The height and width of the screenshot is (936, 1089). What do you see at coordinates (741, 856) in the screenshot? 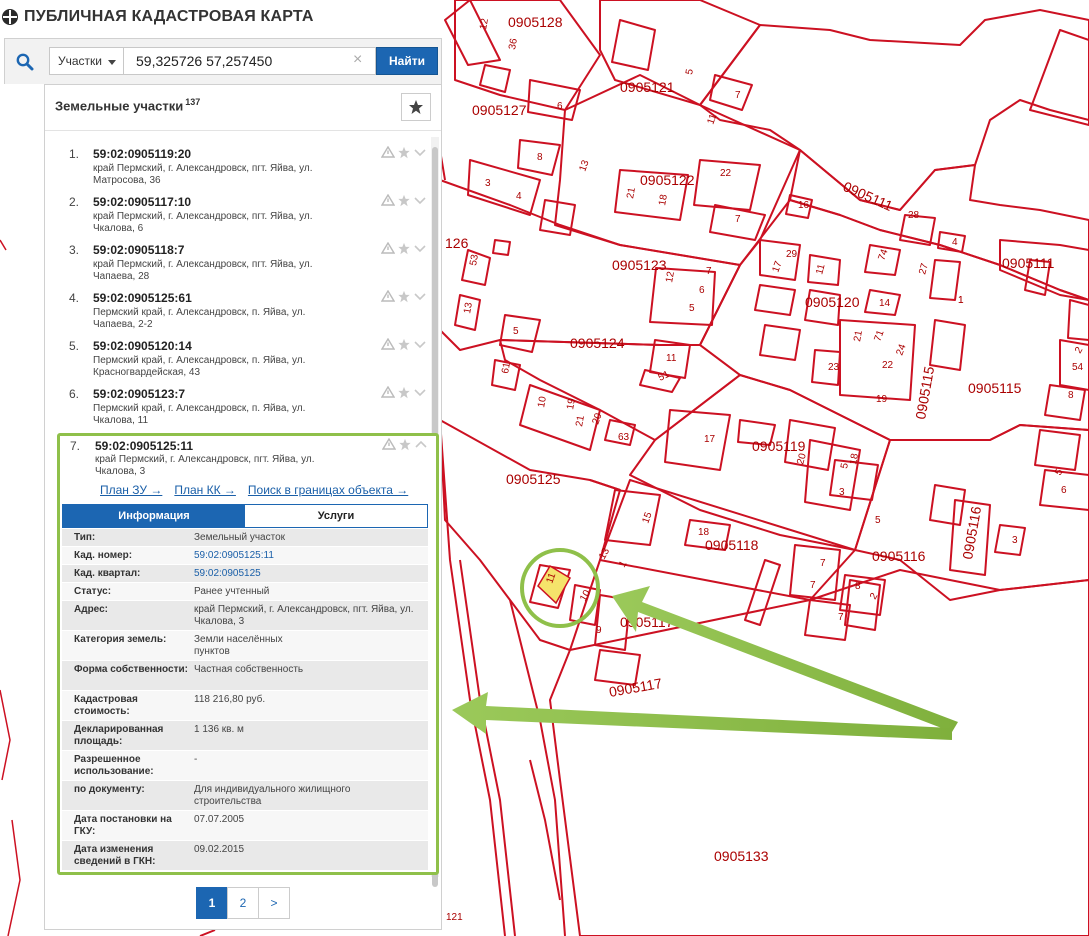
I see `quarter-label: 0905133` at bounding box center [741, 856].